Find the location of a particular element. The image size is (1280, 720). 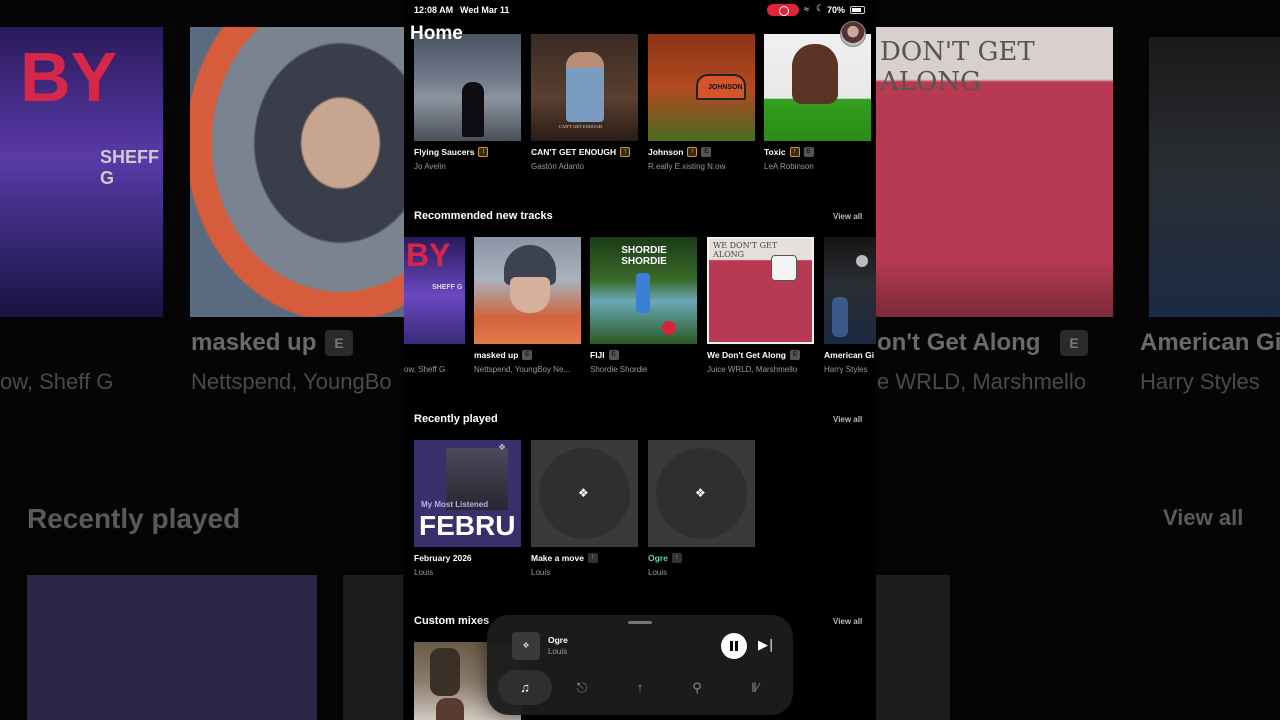

bg-art-american is located at coordinates (1214, 177).